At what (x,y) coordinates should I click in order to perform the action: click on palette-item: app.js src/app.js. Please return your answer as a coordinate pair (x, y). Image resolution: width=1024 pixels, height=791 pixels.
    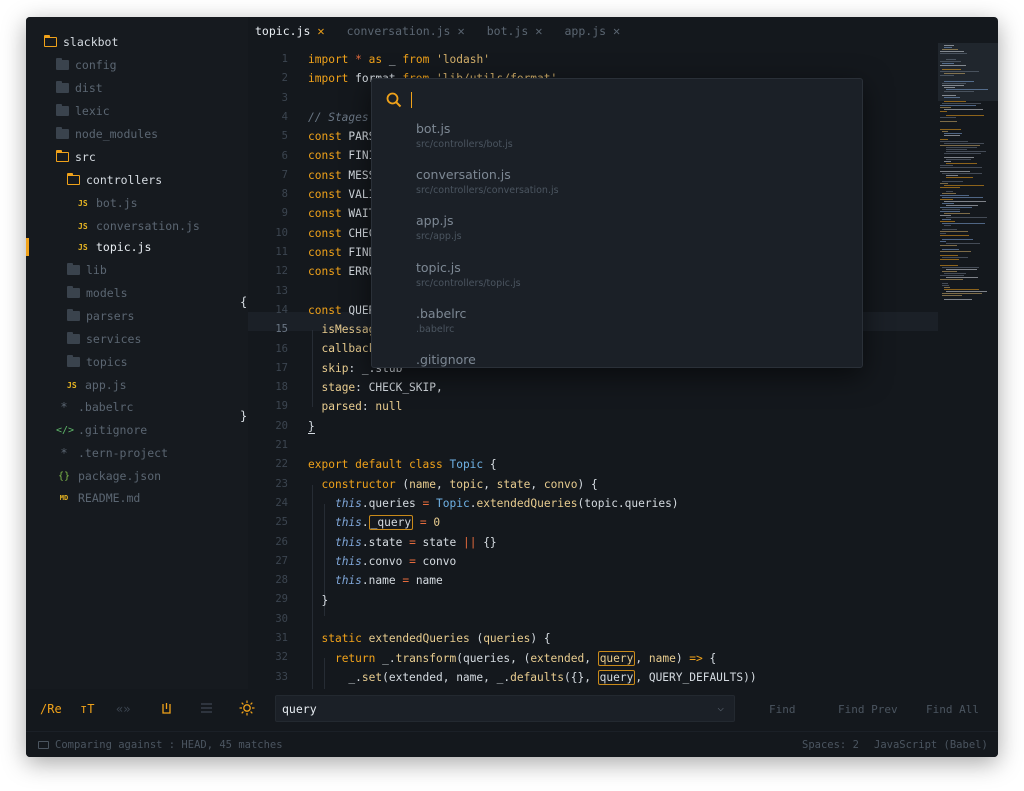
    Looking at the image, I should click on (439, 227).